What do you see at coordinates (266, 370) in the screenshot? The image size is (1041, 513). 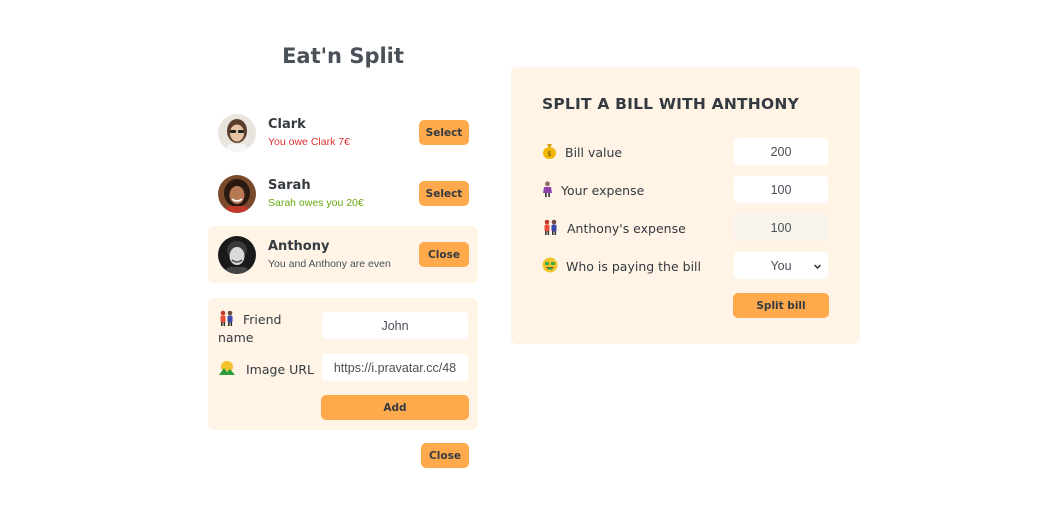 I see `image-url-label: Image URL` at bounding box center [266, 370].